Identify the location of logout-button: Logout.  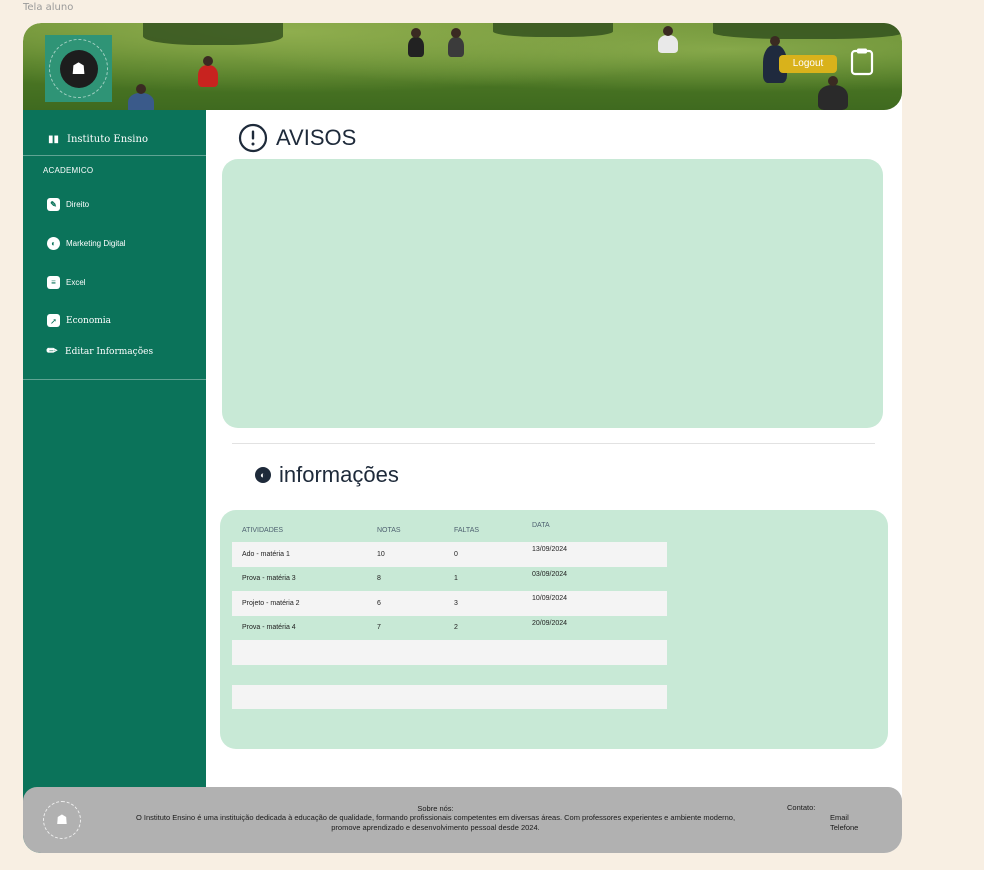
(808, 64).